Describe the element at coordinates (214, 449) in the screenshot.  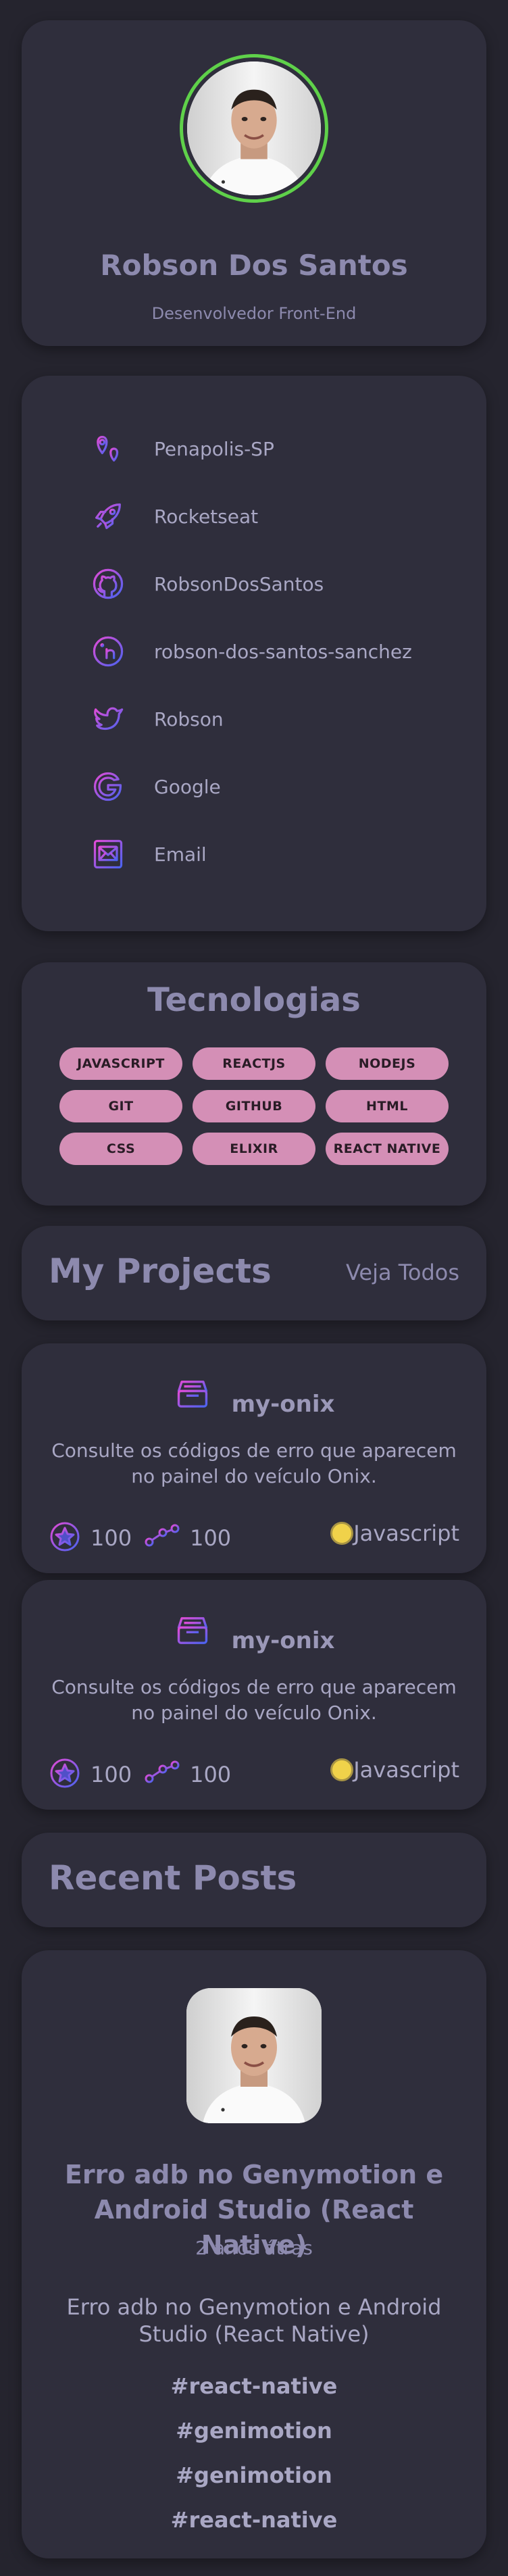
I see `link-label: Penapolis-SP` at that location.